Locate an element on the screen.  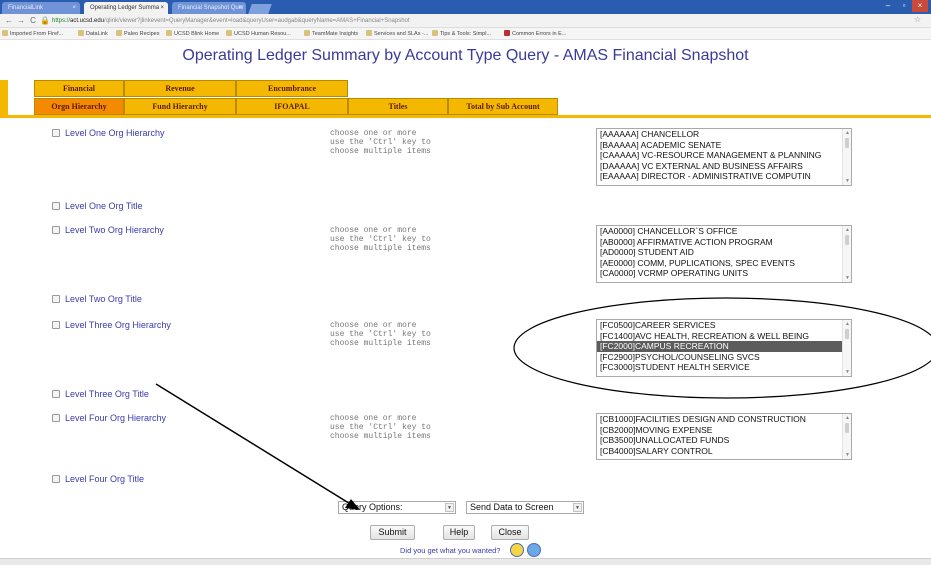
list-option: [CB2000]MOVING EXPENSE is located at coordinates (724, 430).